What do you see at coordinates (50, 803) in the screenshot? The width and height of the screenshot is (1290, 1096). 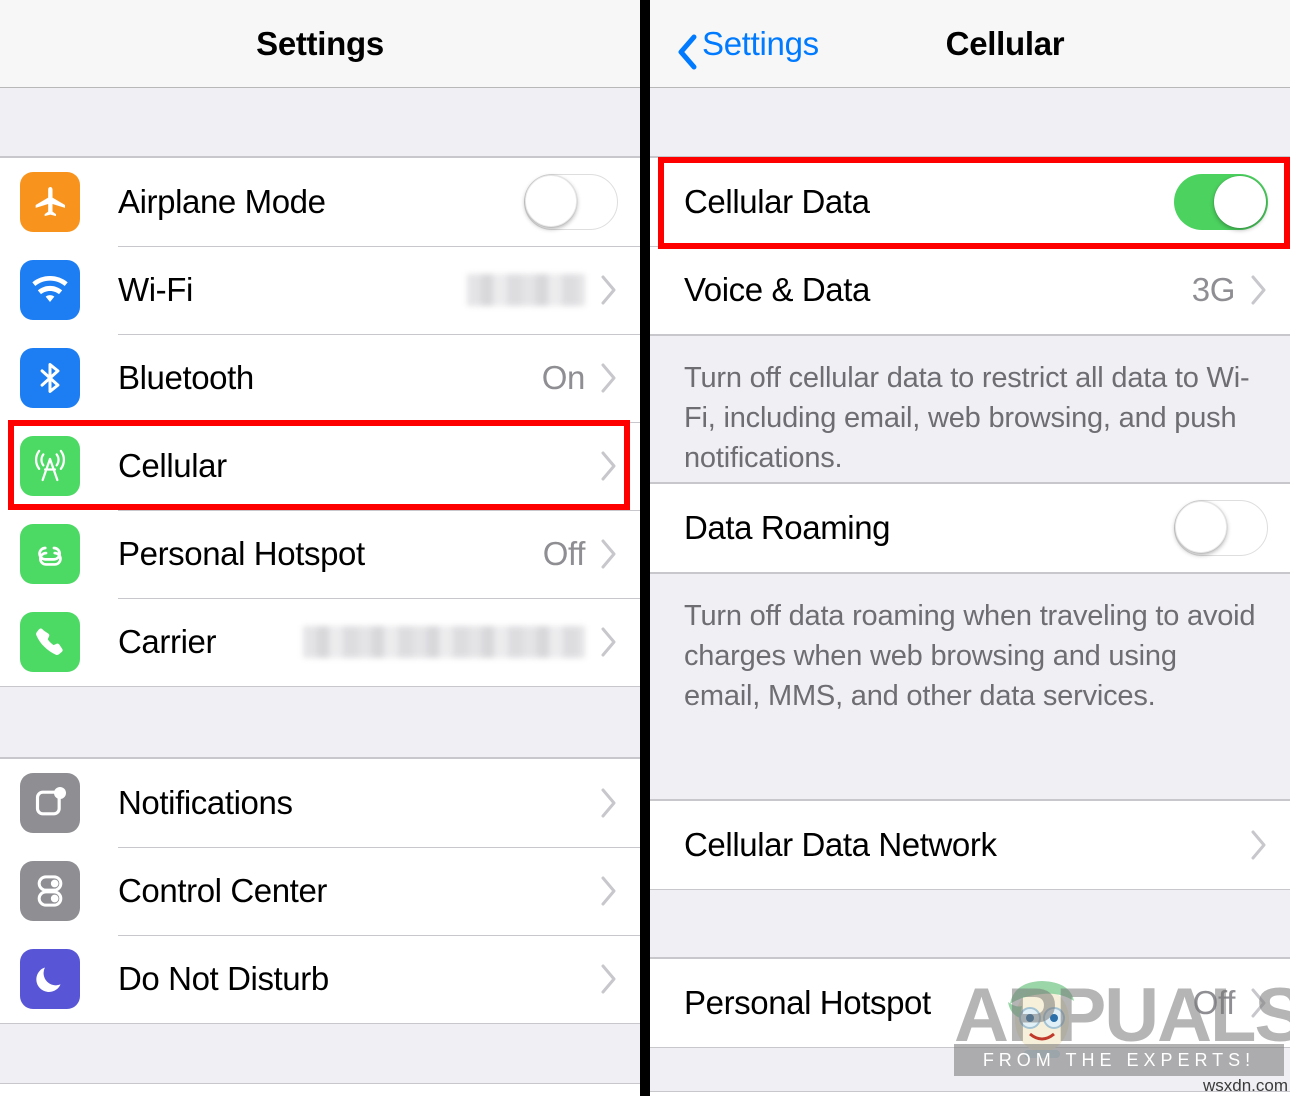 I see `notifications-icon` at bounding box center [50, 803].